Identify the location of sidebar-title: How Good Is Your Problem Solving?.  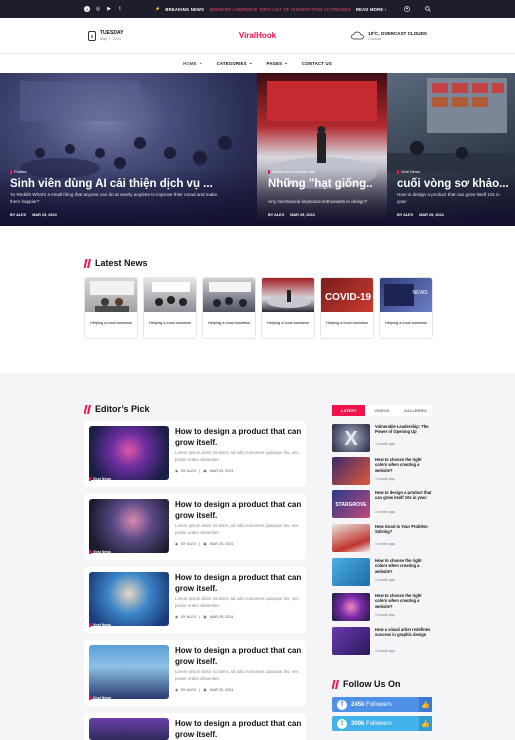
(404, 529).